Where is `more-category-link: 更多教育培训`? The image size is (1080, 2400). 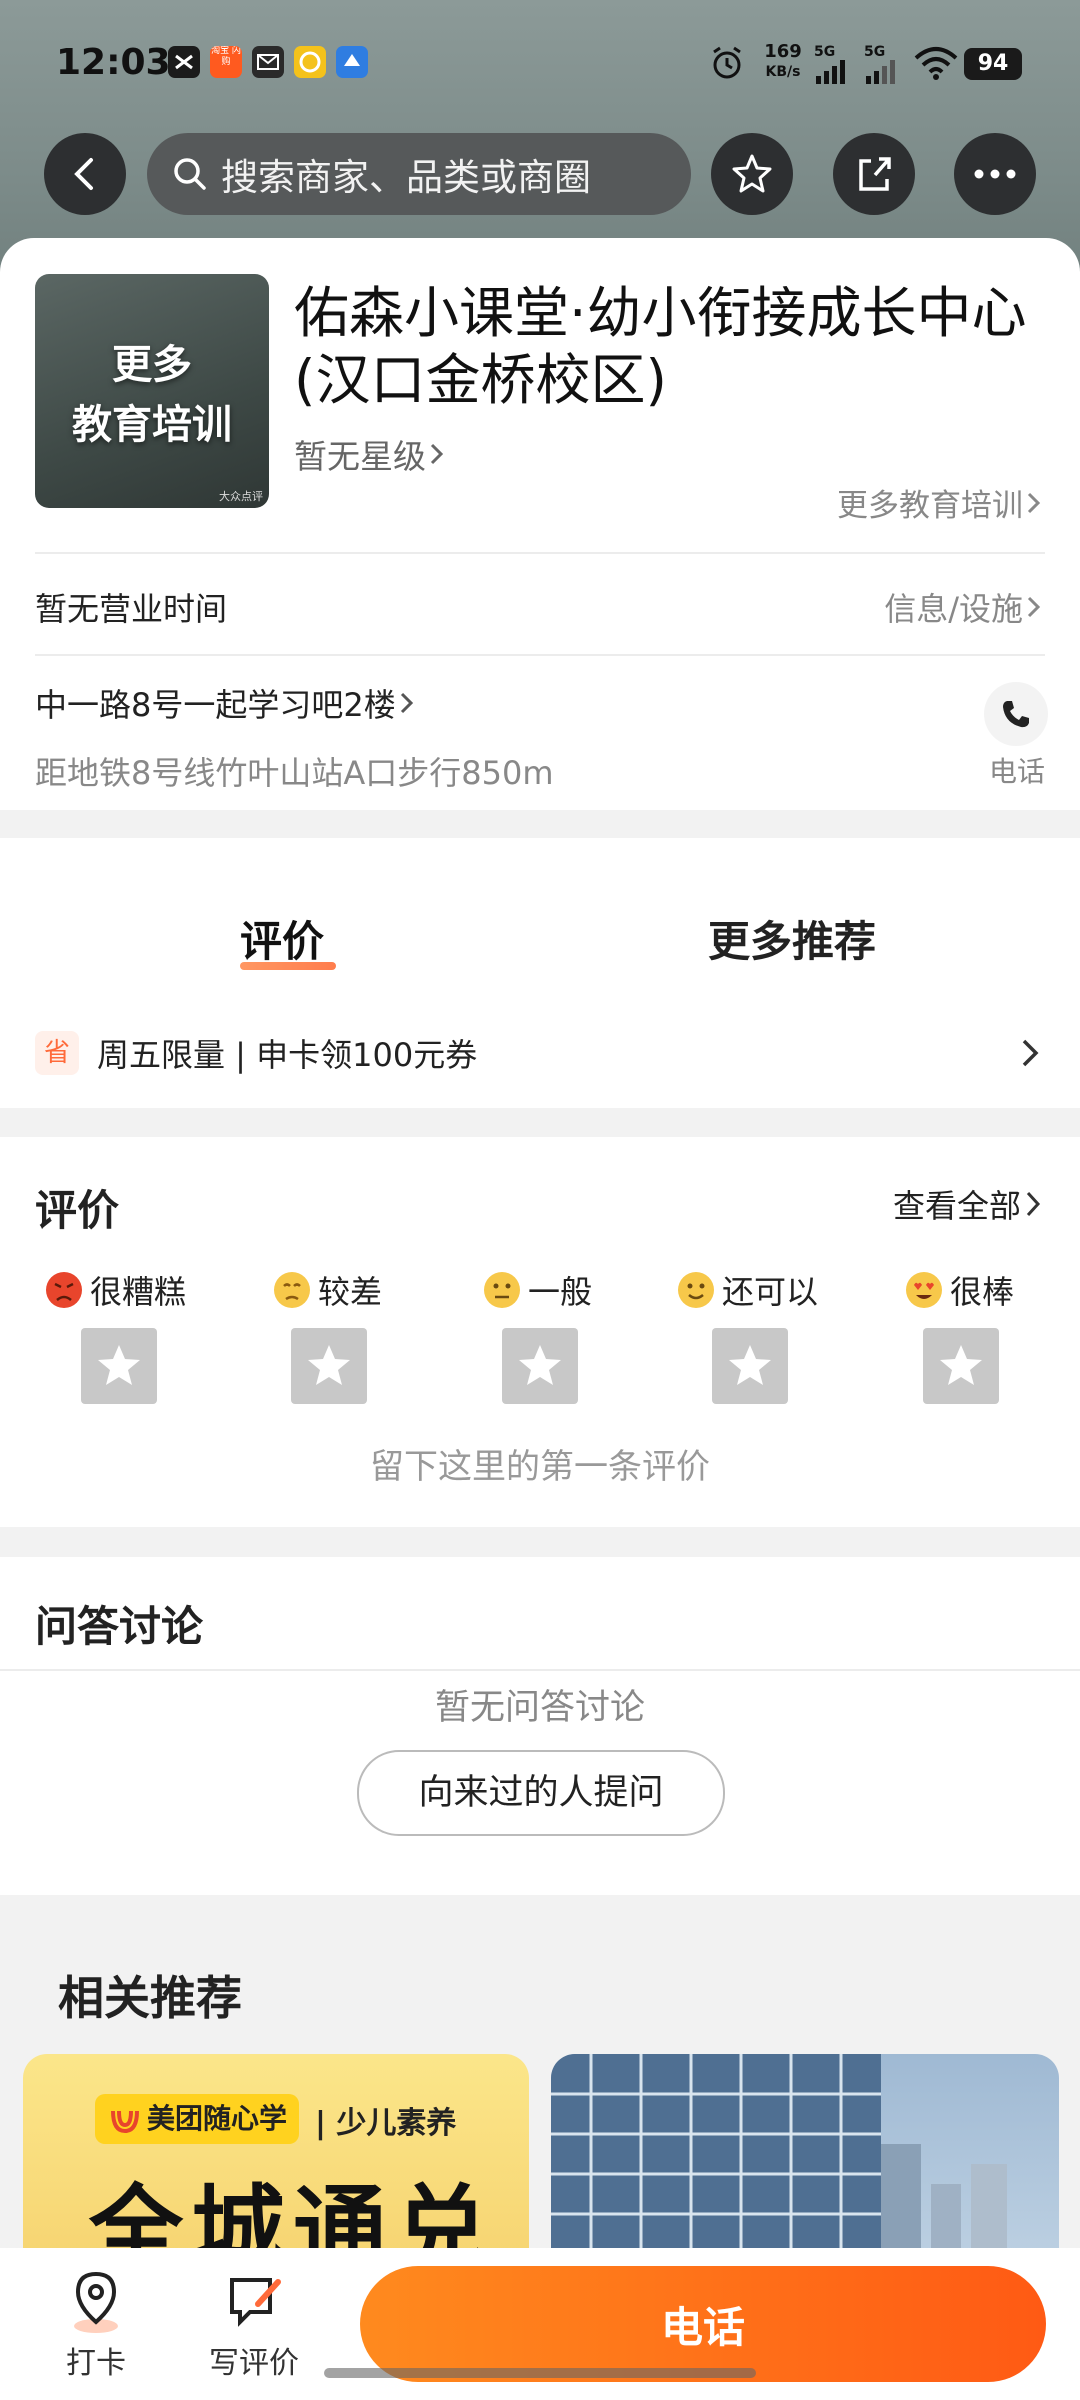
more-category-link: 更多教育培训 is located at coordinates (941, 502).